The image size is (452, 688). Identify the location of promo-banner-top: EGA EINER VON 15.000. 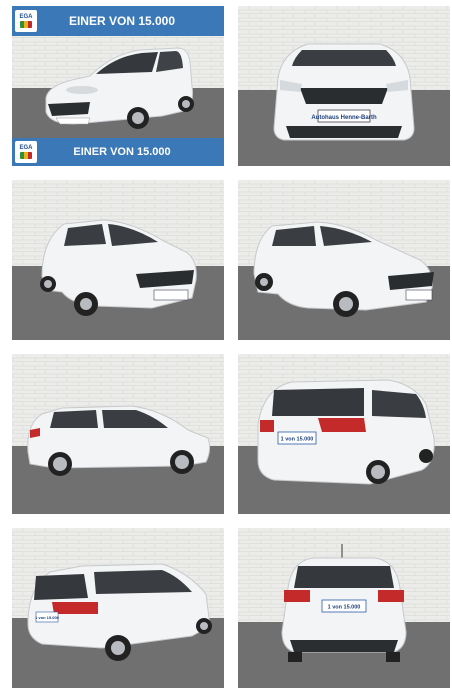
(118, 21).